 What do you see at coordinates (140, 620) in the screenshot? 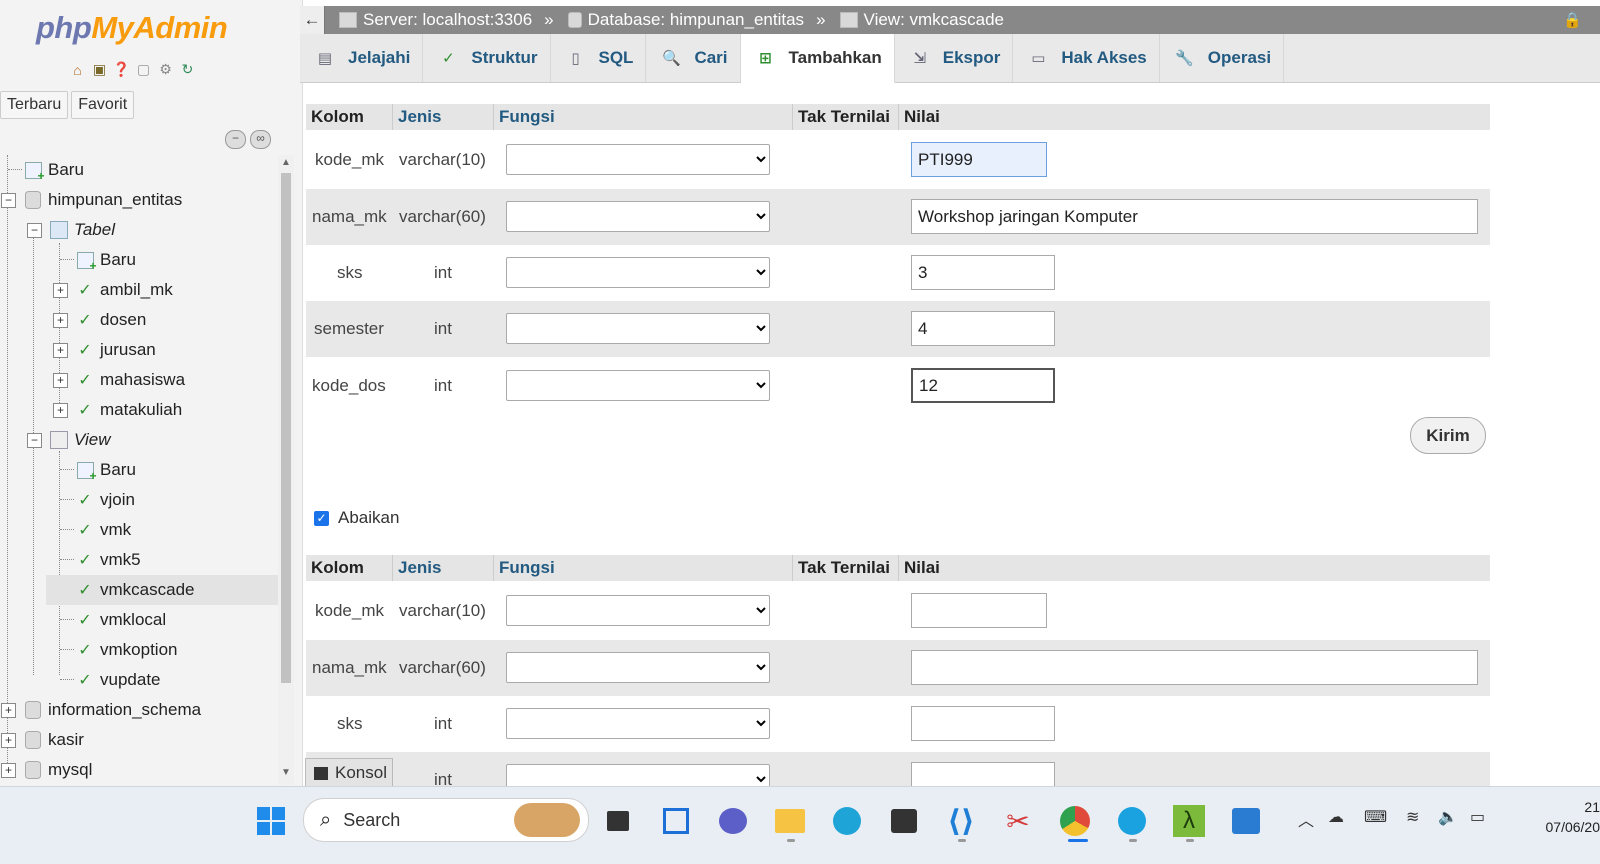
I see `tree-view-vmklocal: ✓ vmklocal` at bounding box center [140, 620].